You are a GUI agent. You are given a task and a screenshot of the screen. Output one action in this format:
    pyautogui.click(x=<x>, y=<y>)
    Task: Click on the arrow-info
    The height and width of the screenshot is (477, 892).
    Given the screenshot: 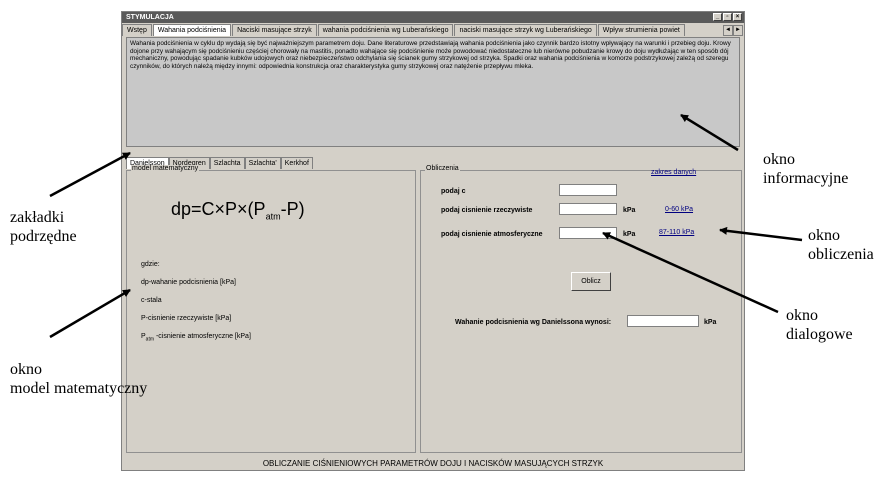 What is the action you would take?
    pyautogui.click(x=709, y=132)
    